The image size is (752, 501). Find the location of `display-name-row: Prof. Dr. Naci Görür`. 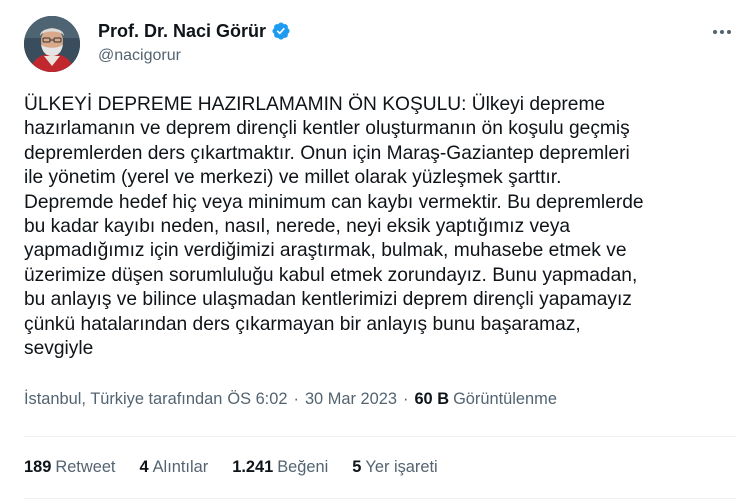

display-name-row: Prof. Dr. Naci Görür is located at coordinates (194, 31).